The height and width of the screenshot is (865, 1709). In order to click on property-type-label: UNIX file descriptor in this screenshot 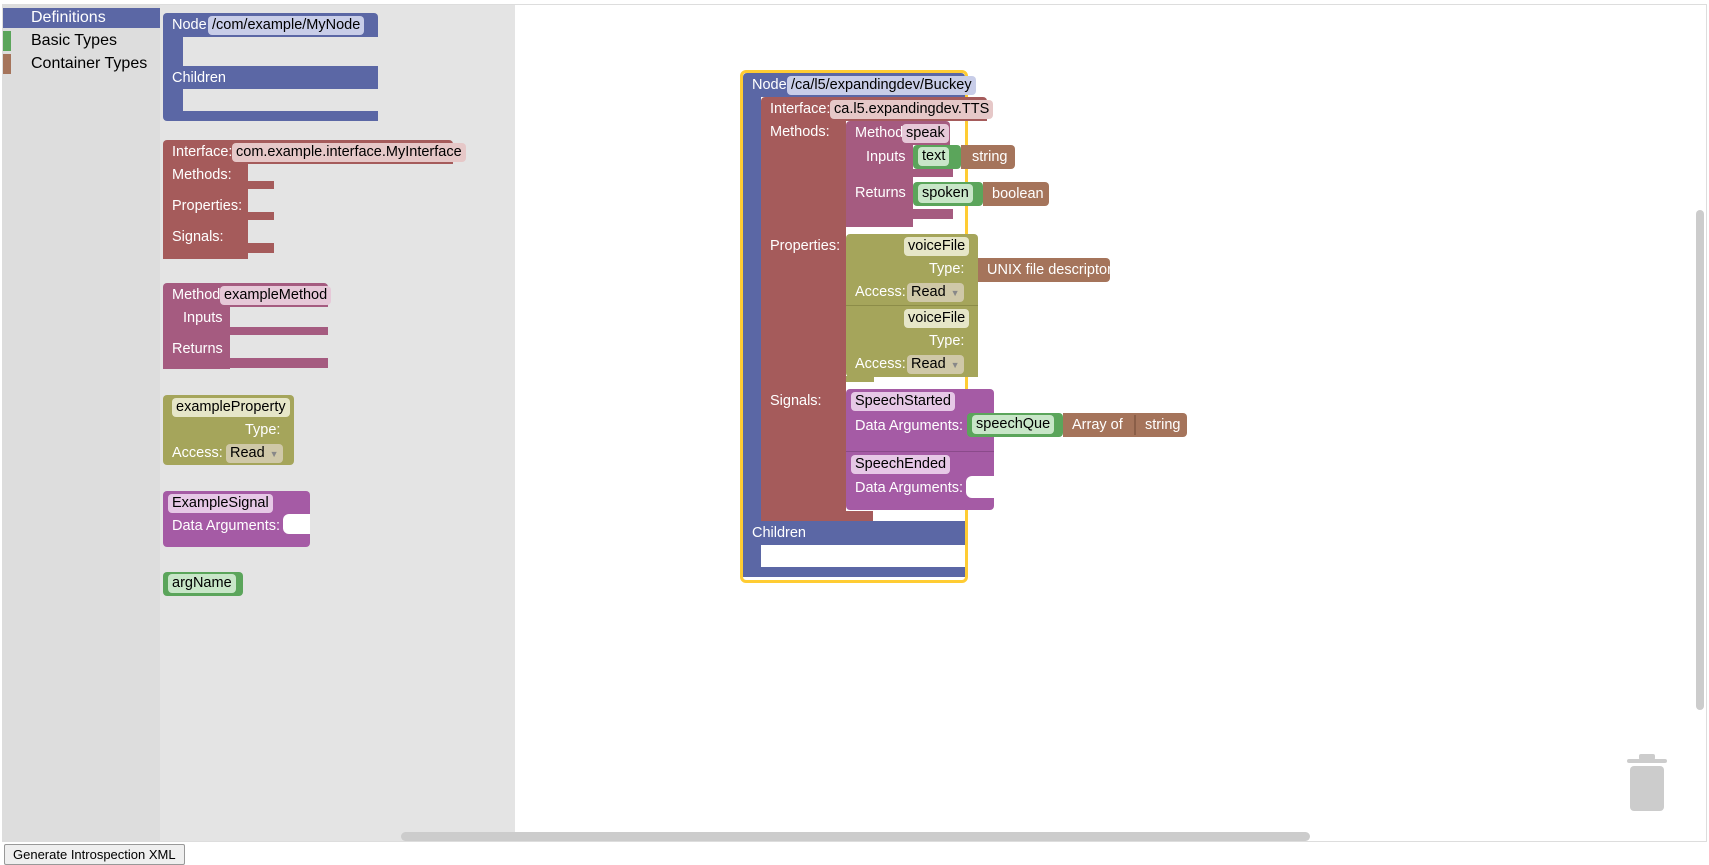, I will do `click(1049, 270)`.